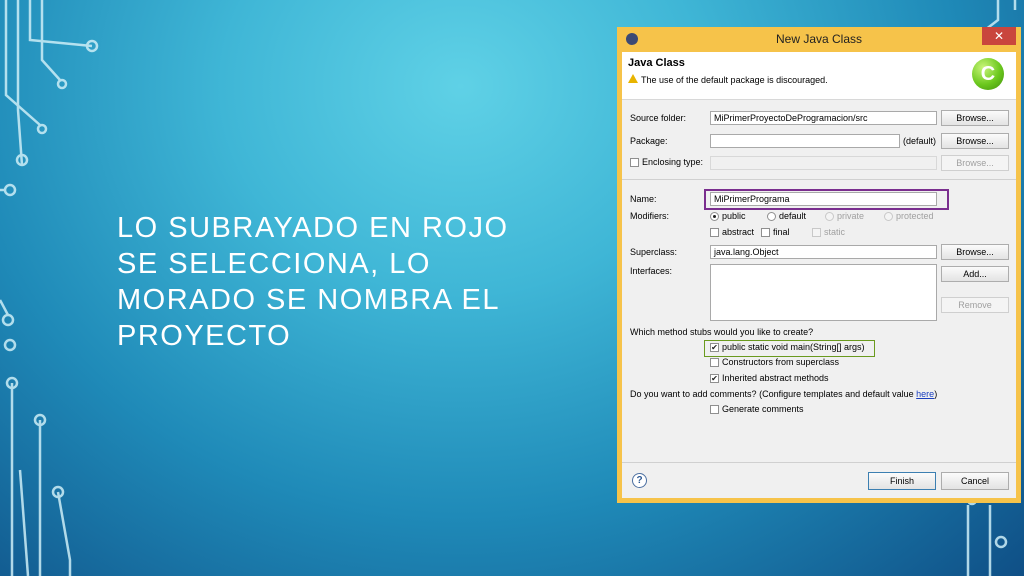 The height and width of the screenshot is (576, 1024). Describe the element at coordinates (823, 118) in the screenshot. I see `source-folder-field: MiPrimerProyectoDeProgramacion/src` at that location.